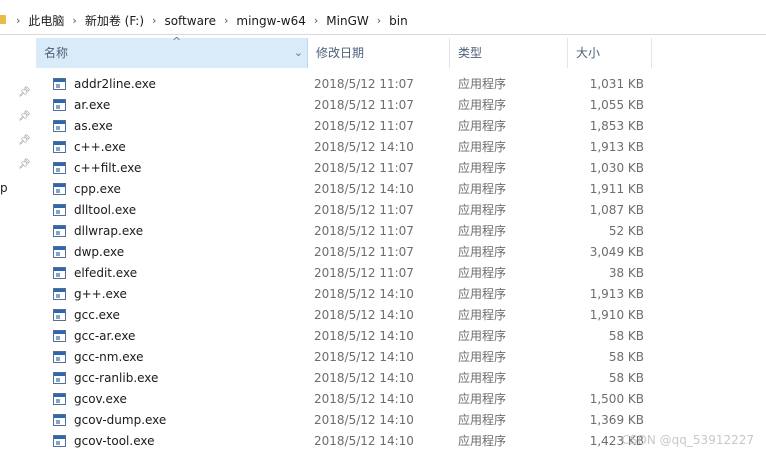 The width and height of the screenshot is (766, 453). What do you see at coordinates (340, 53) in the screenshot?
I see `column-header-date-label: 修改日期` at bounding box center [340, 53].